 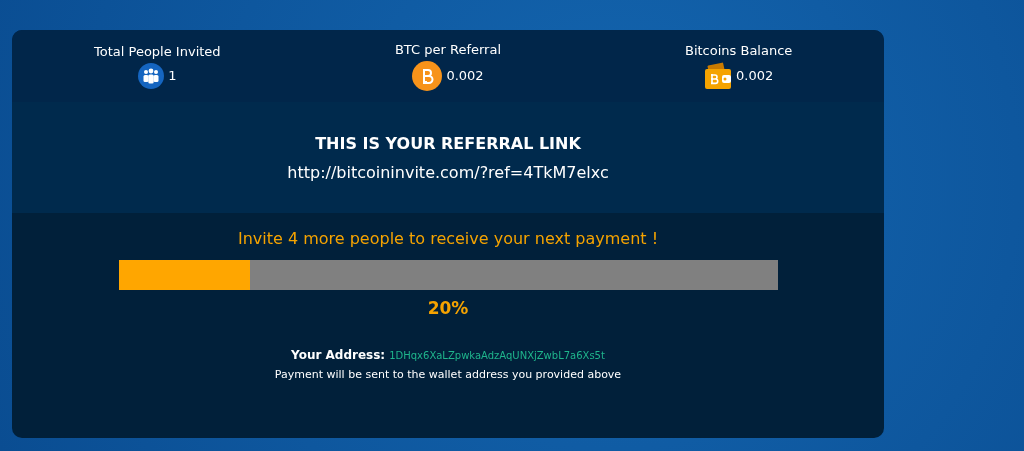 What do you see at coordinates (448, 308) in the screenshot?
I see `progress-reading: 20%` at bounding box center [448, 308].